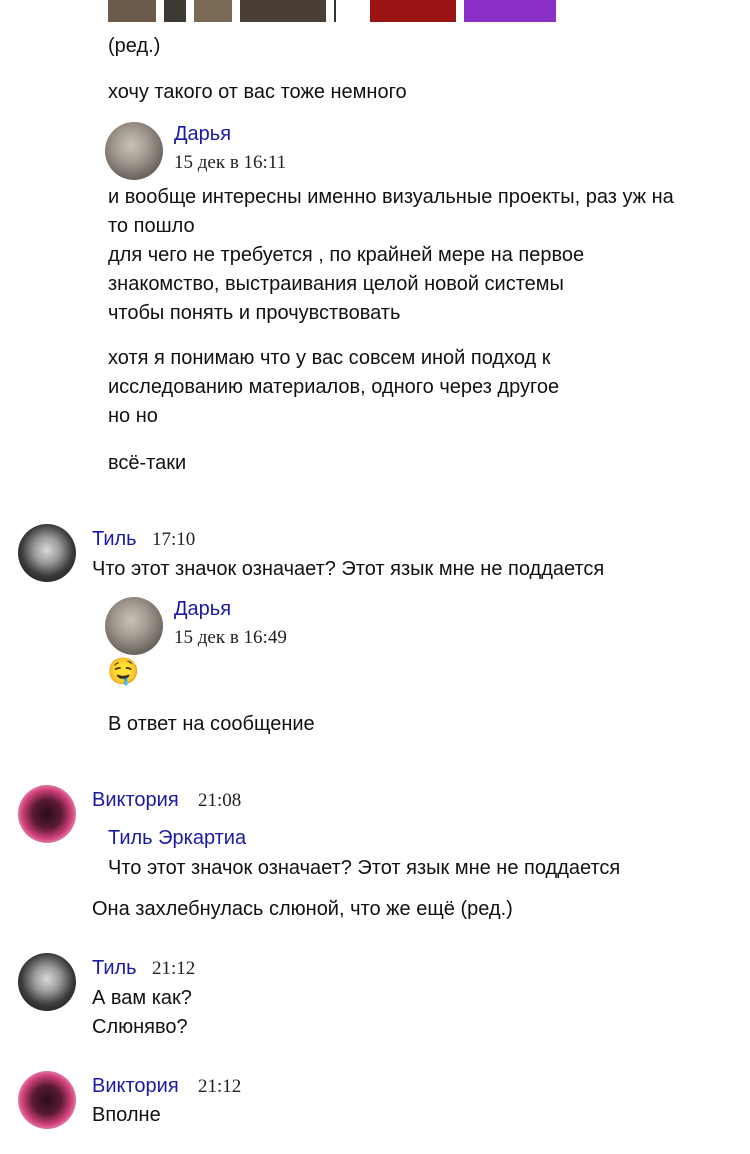  Describe the element at coordinates (211, 724) in the screenshot. I see `reply-to-message-link: В ответ на сообщение` at that location.